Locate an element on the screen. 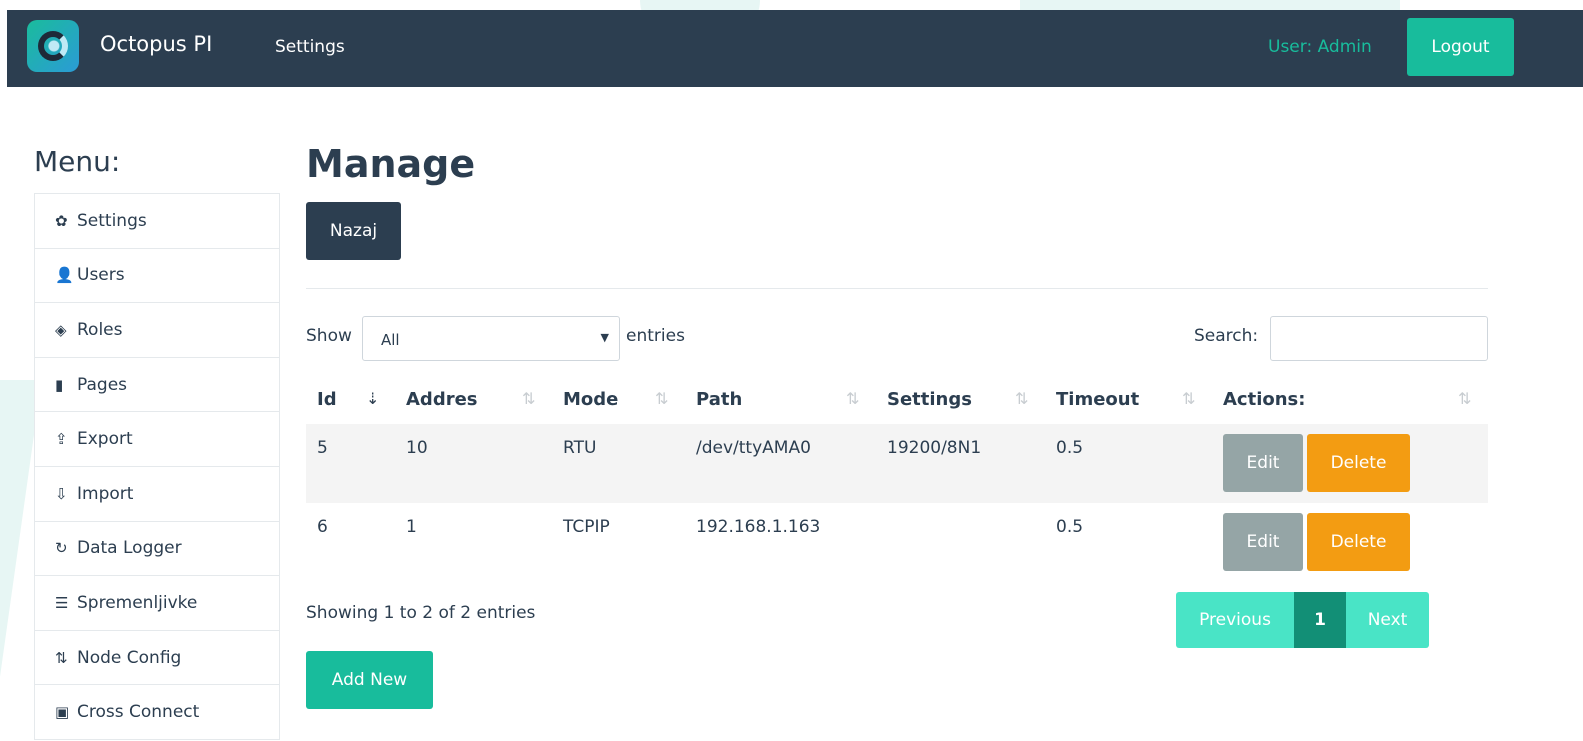  cell-addres: 1 is located at coordinates (411, 527).